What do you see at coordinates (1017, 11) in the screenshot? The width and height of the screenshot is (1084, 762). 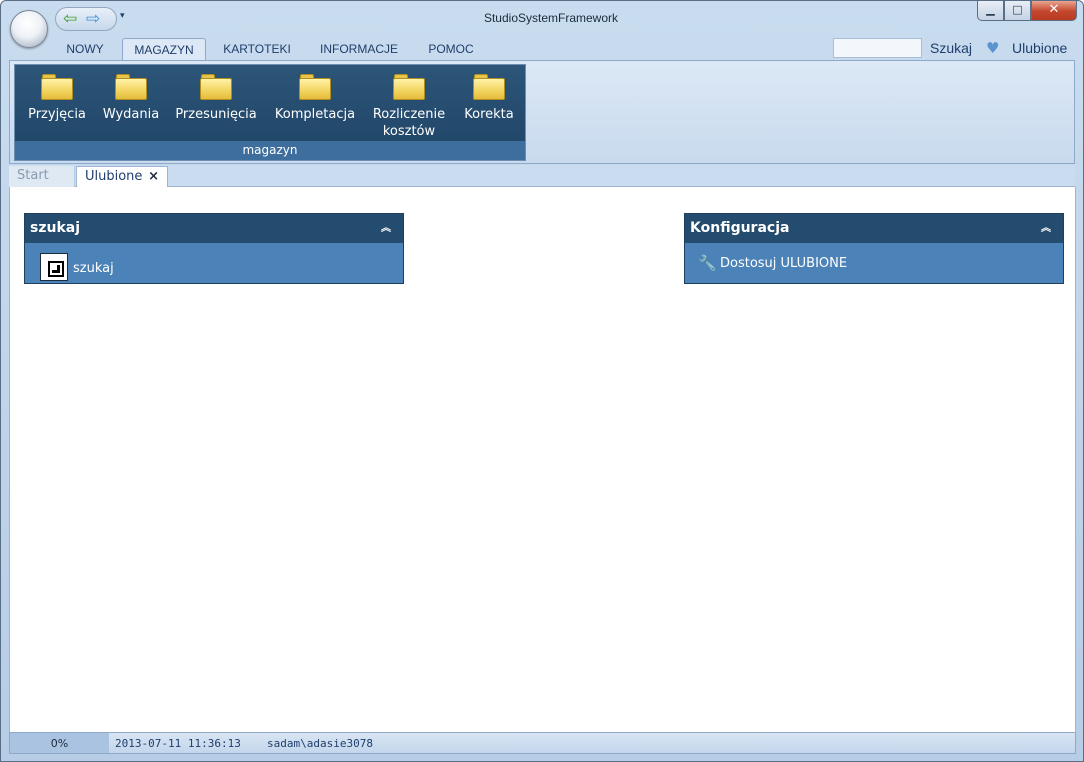 I see `maximize-button: □` at bounding box center [1017, 11].